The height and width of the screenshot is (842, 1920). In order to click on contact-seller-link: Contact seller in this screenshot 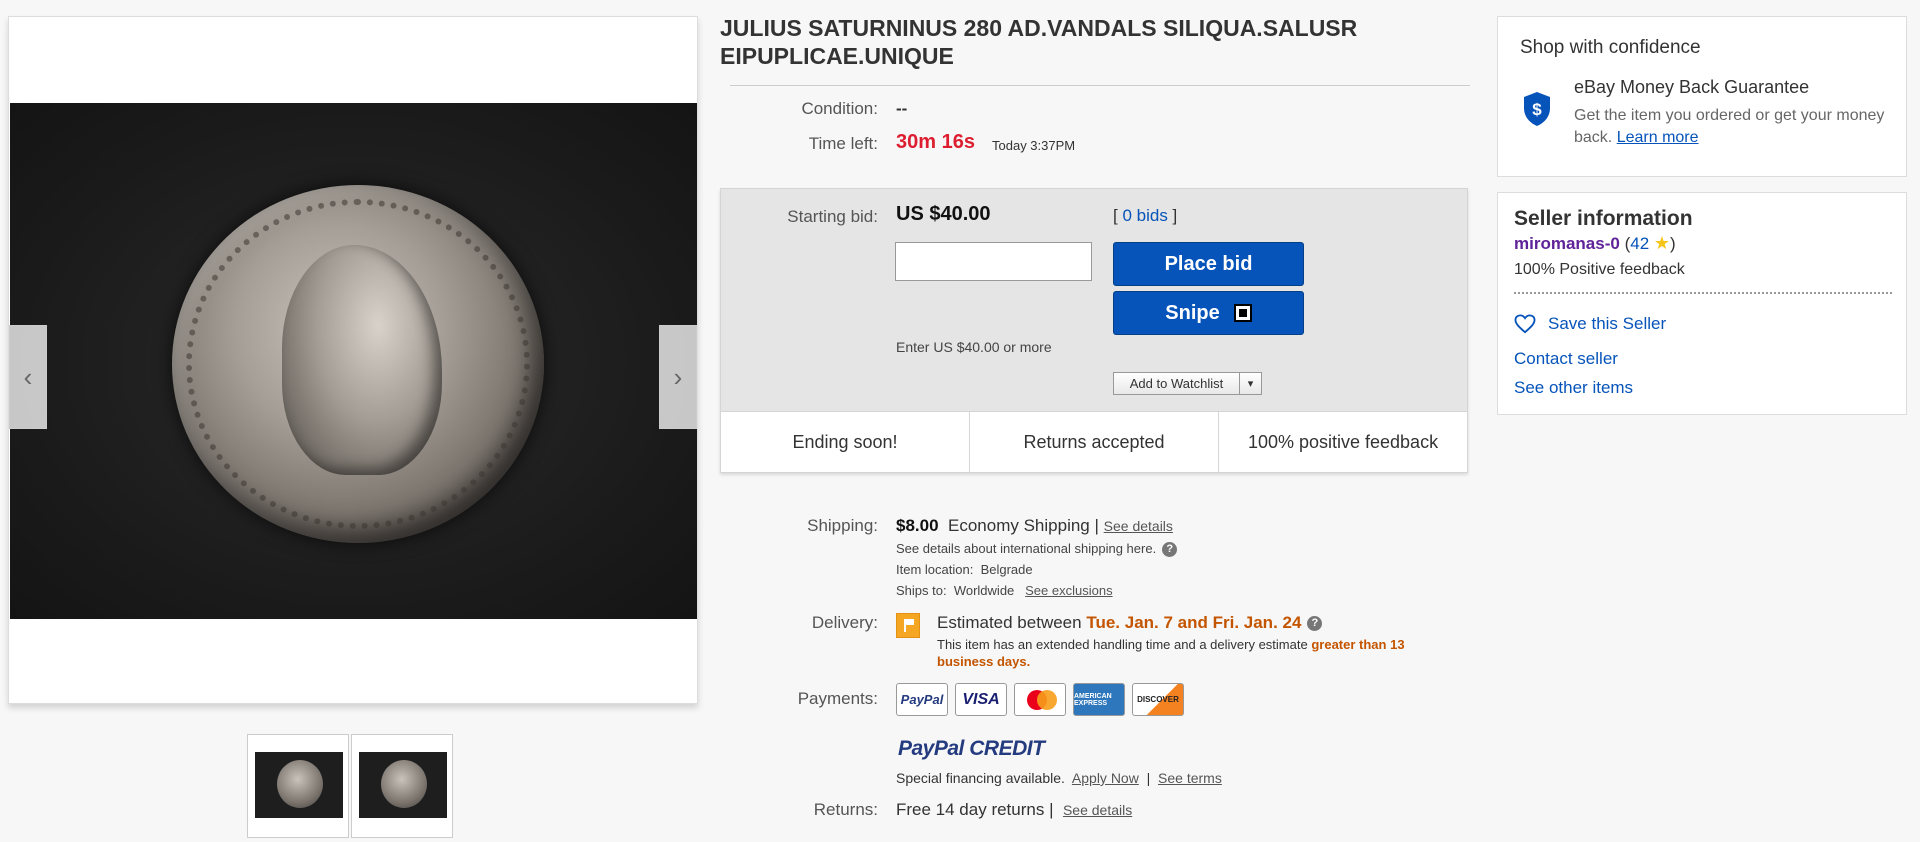, I will do `click(1566, 359)`.